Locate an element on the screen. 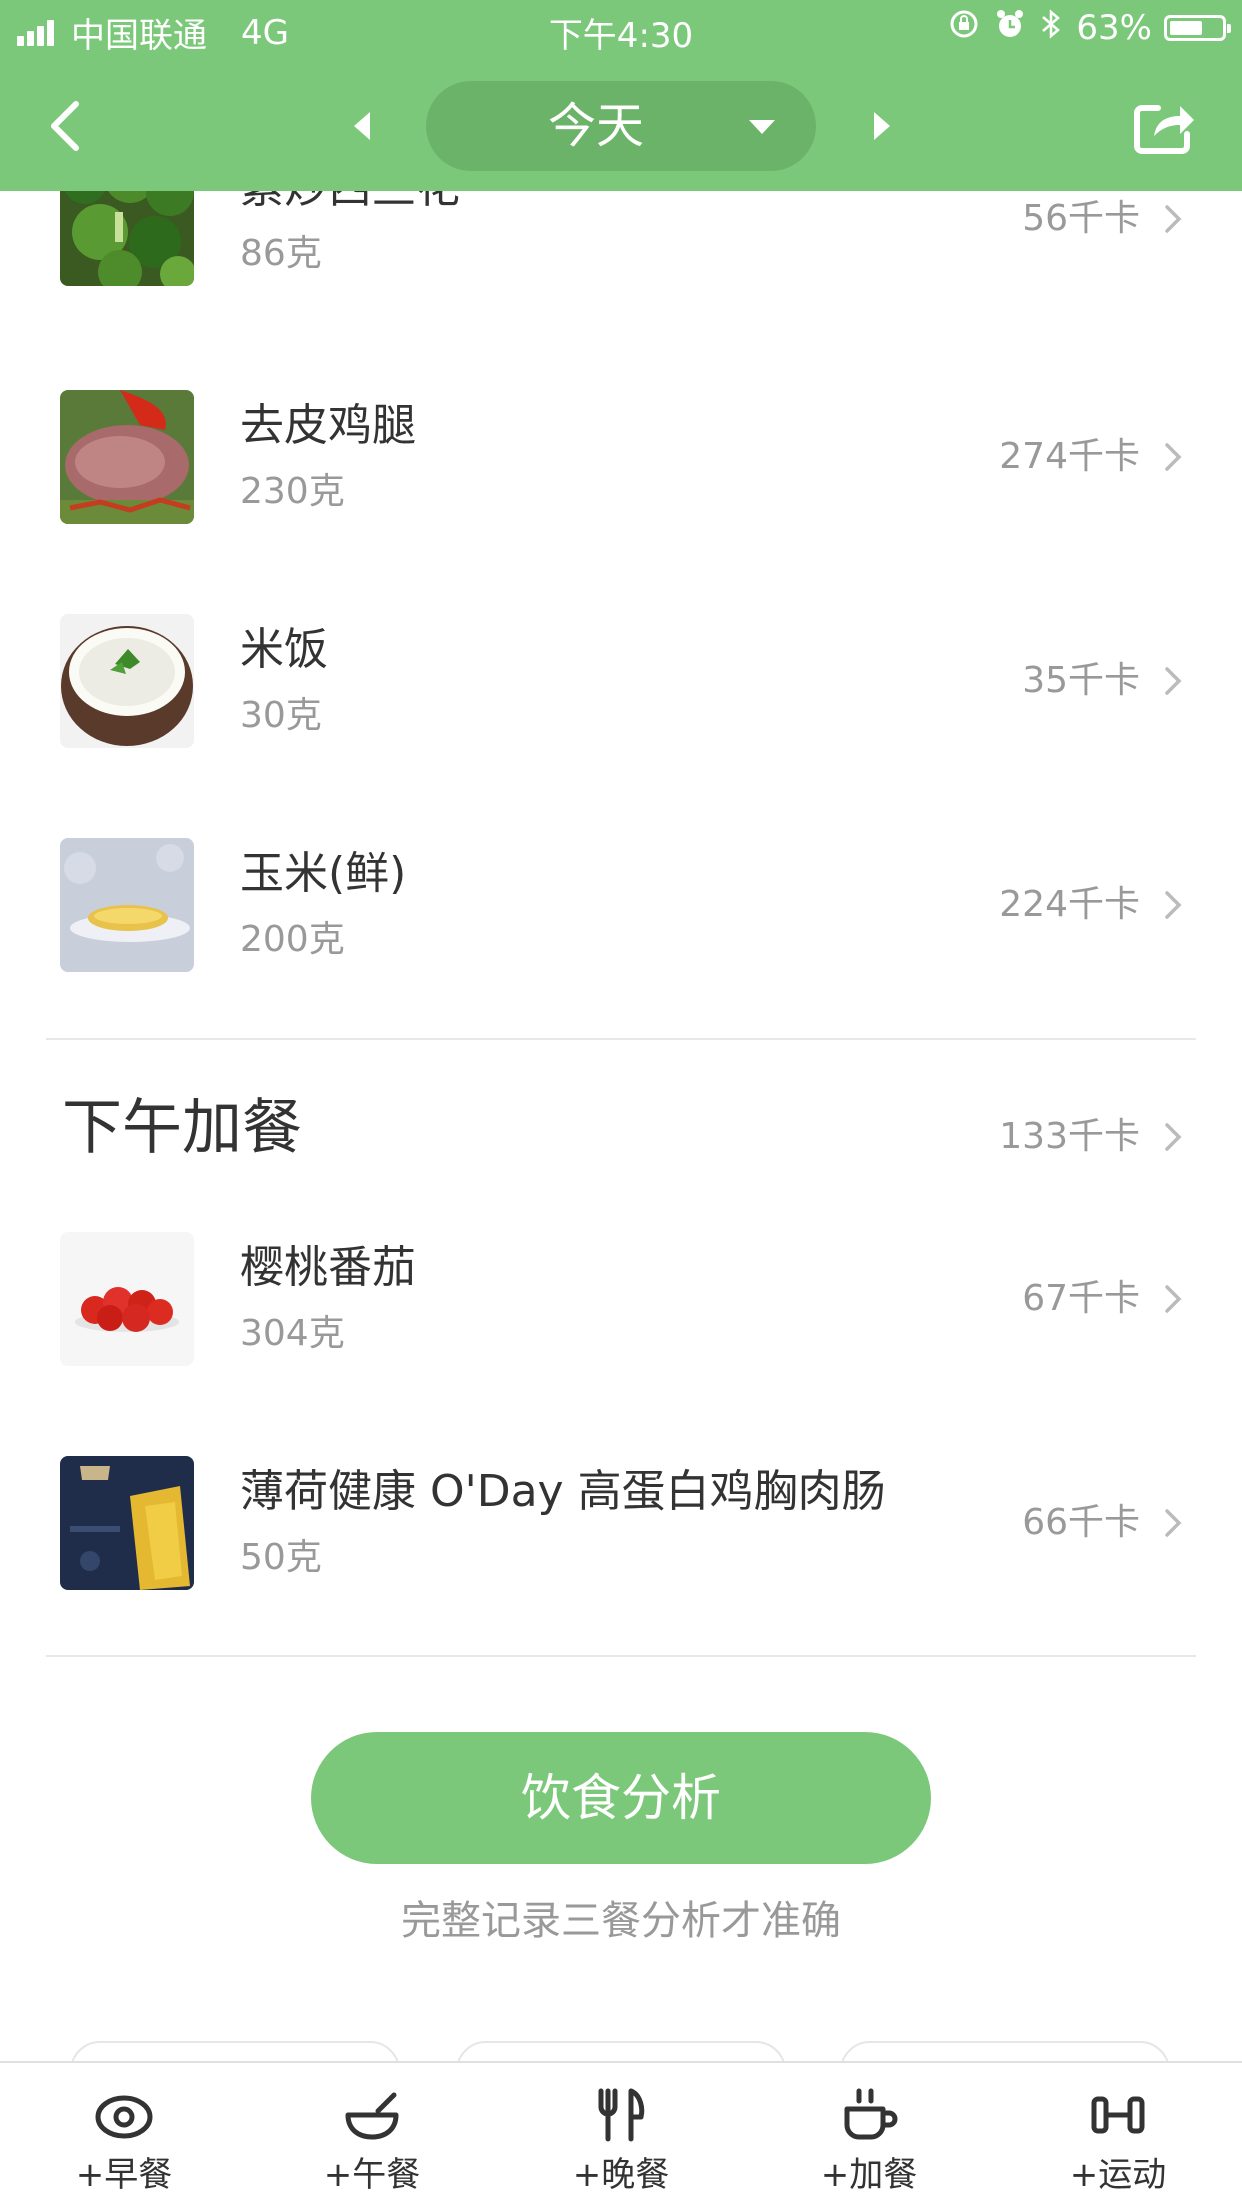 The height and width of the screenshot is (2208, 1242). battery-icon is located at coordinates (1197, 28).